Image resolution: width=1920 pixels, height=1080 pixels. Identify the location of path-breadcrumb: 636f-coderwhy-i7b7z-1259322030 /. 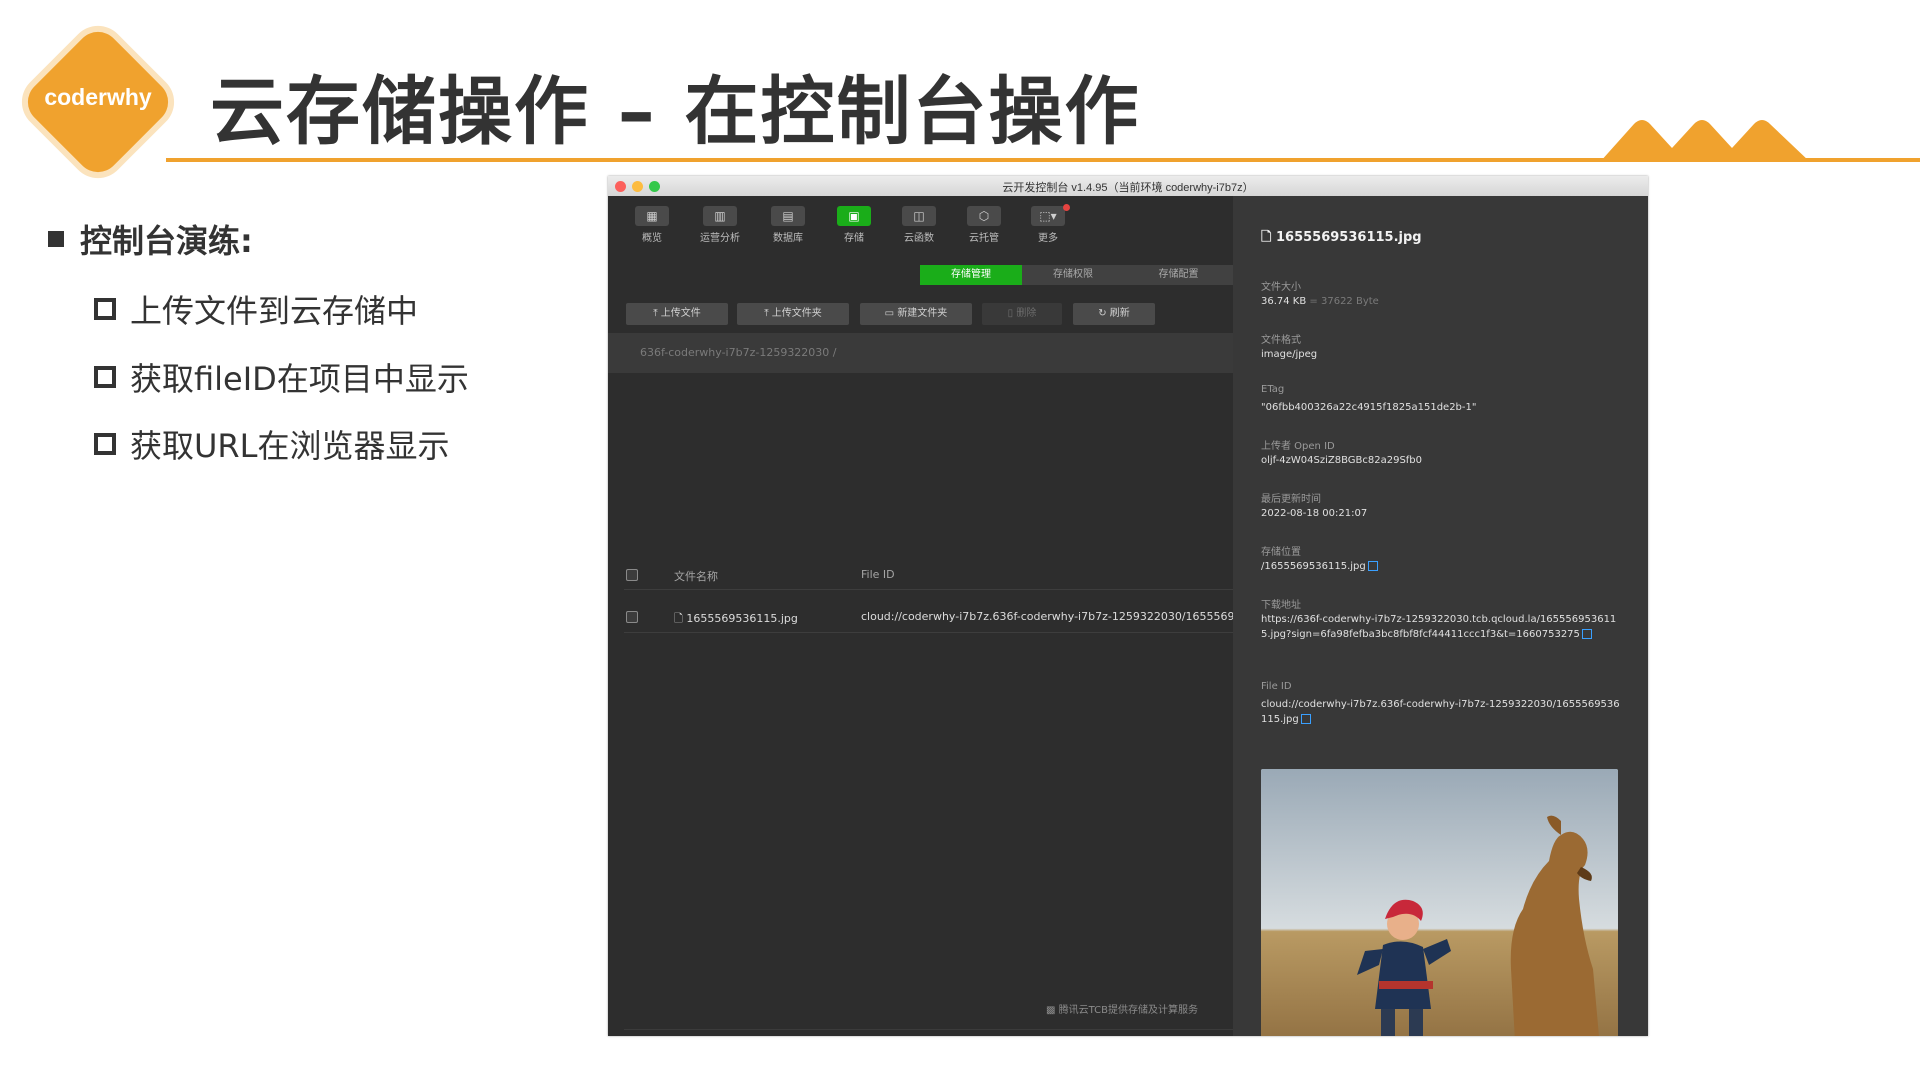
(920, 353).